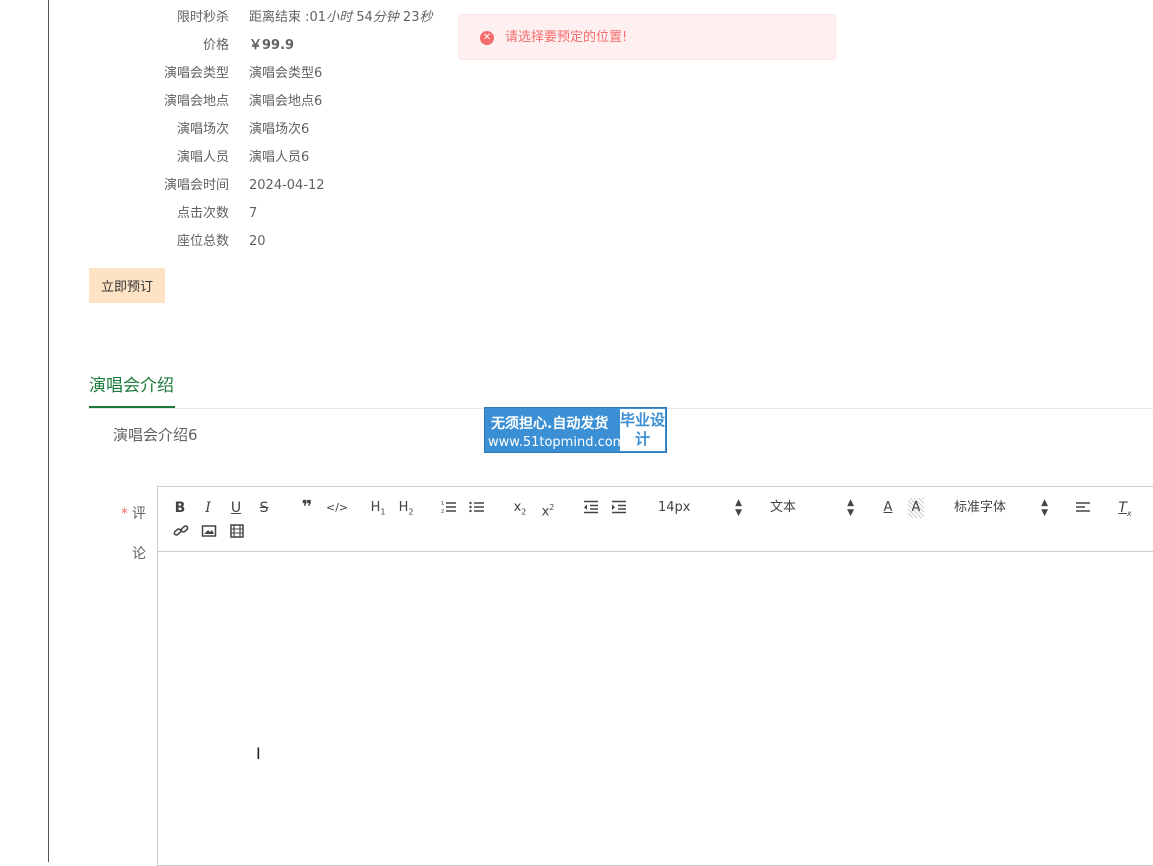 Image resolution: width=1153 pixels, height=866 pixels. I want to click on error-circle-icon: ✕, so click(487, 38).